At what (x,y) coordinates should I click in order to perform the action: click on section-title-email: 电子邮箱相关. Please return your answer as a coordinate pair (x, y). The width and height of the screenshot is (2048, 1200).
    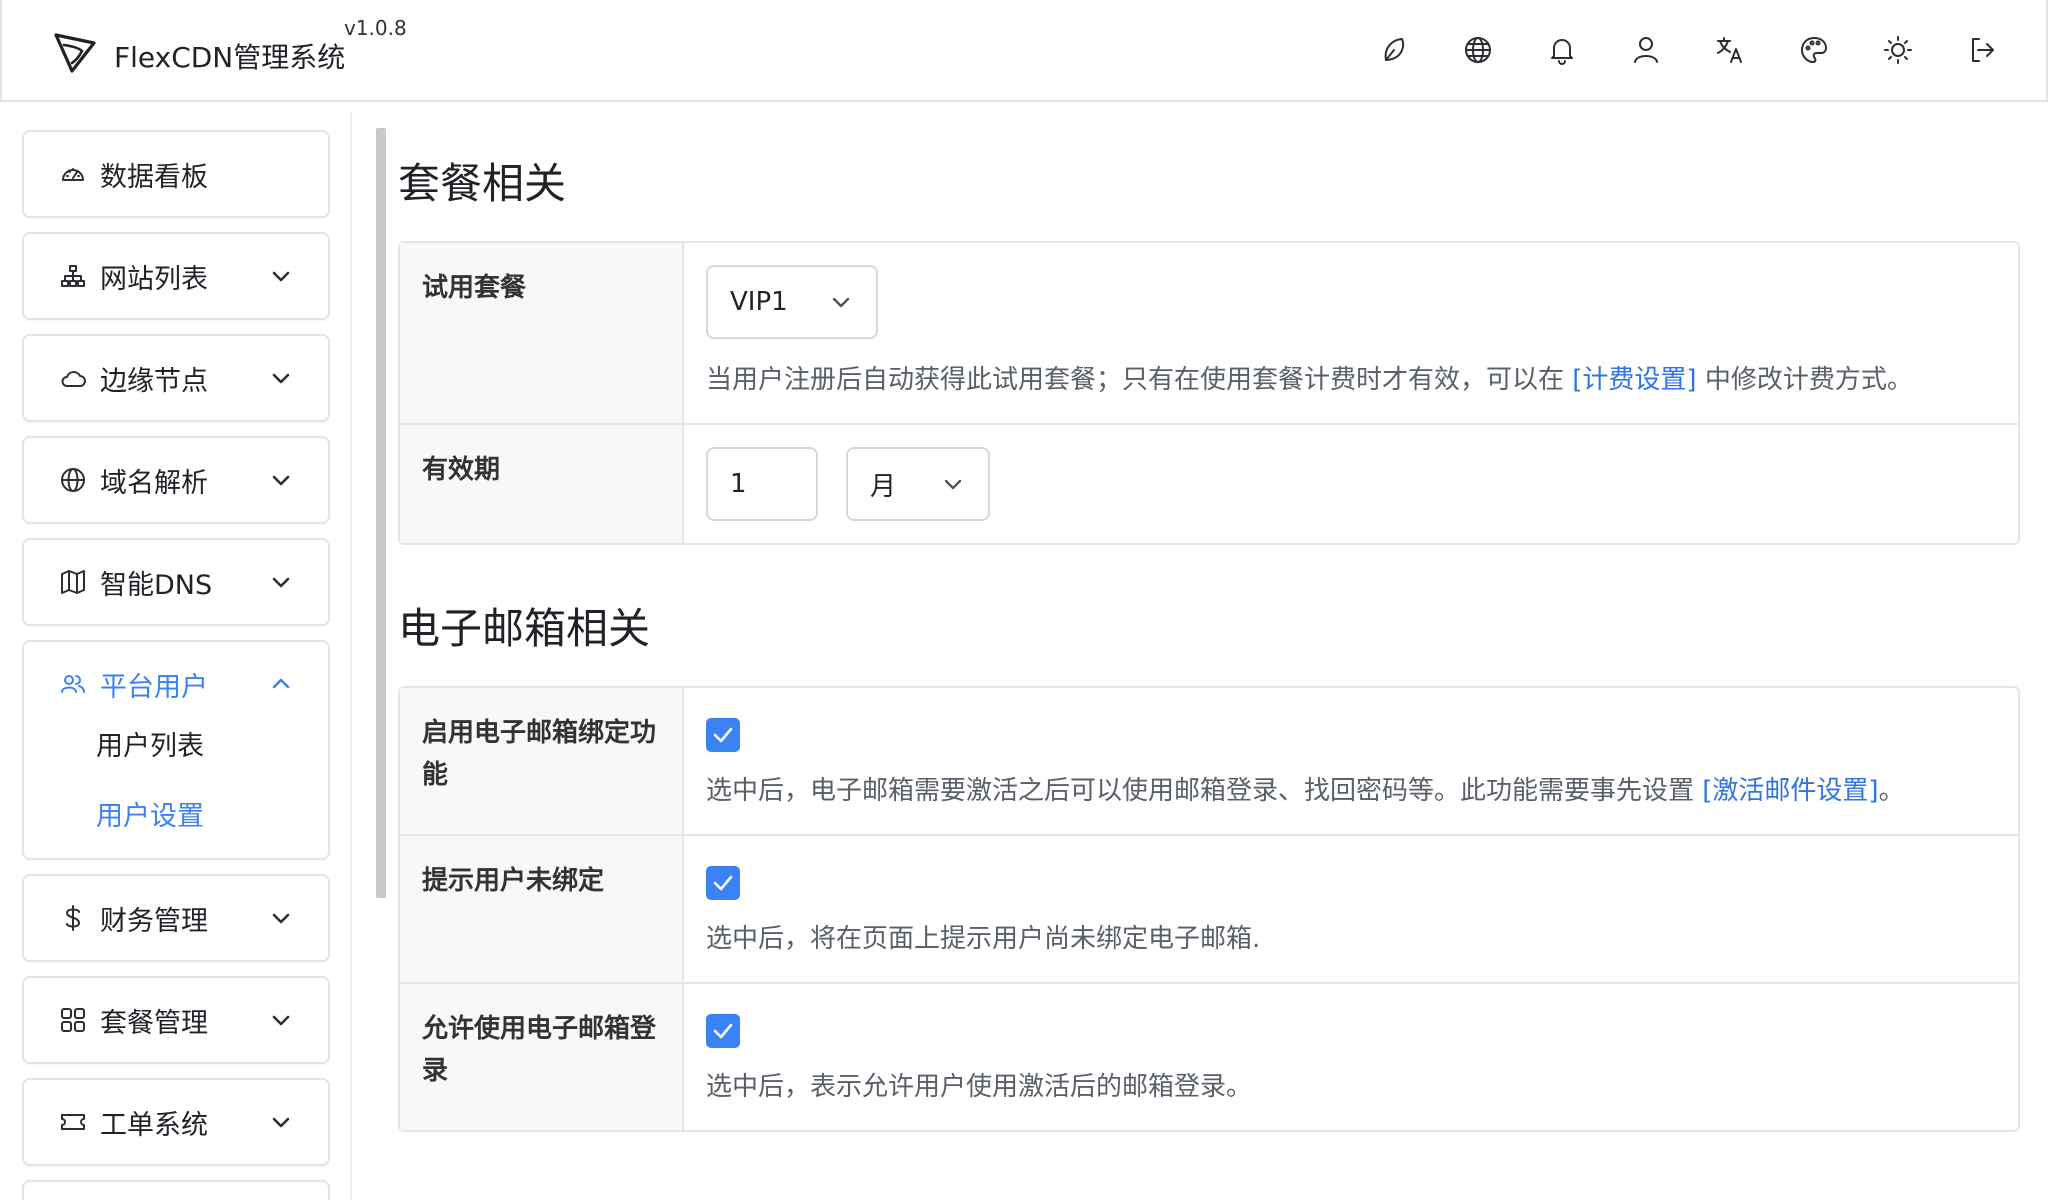
    Looking at the image, I should click on (524, 628).